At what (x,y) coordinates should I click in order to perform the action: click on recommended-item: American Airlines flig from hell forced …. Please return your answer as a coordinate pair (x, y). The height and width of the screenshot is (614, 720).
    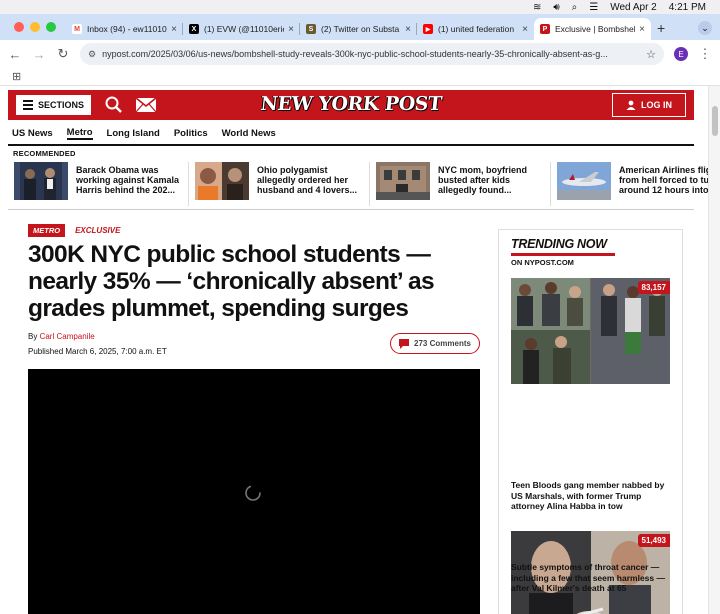
    Looking at the image, I should click on (629, 184).